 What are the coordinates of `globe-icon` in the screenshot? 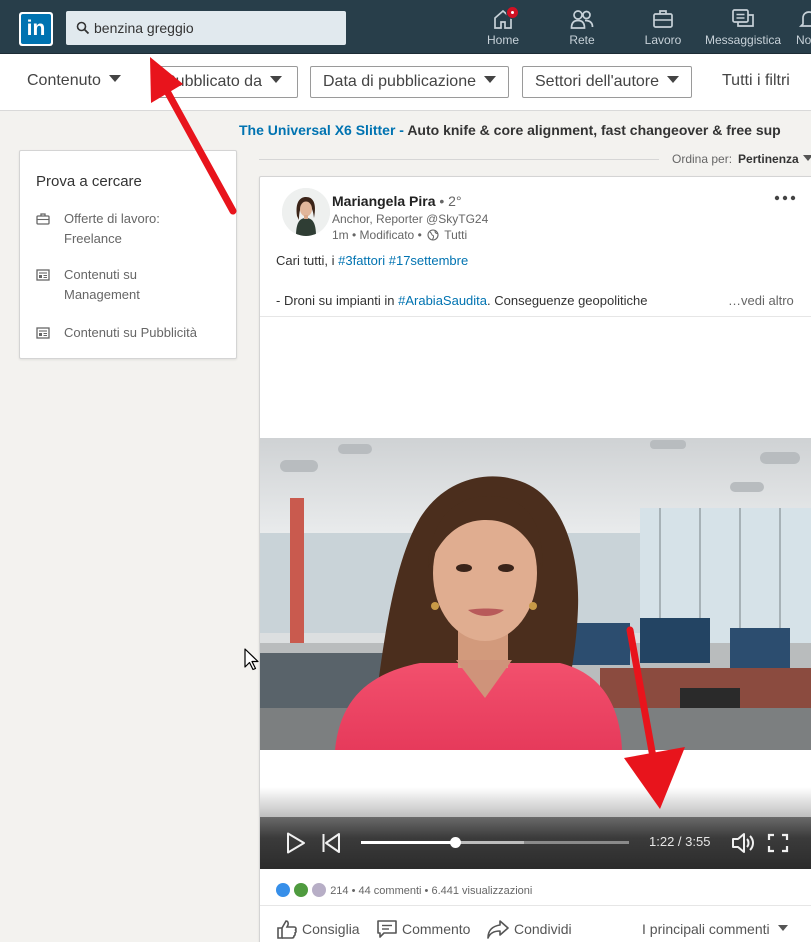 It's located at (433, 235).